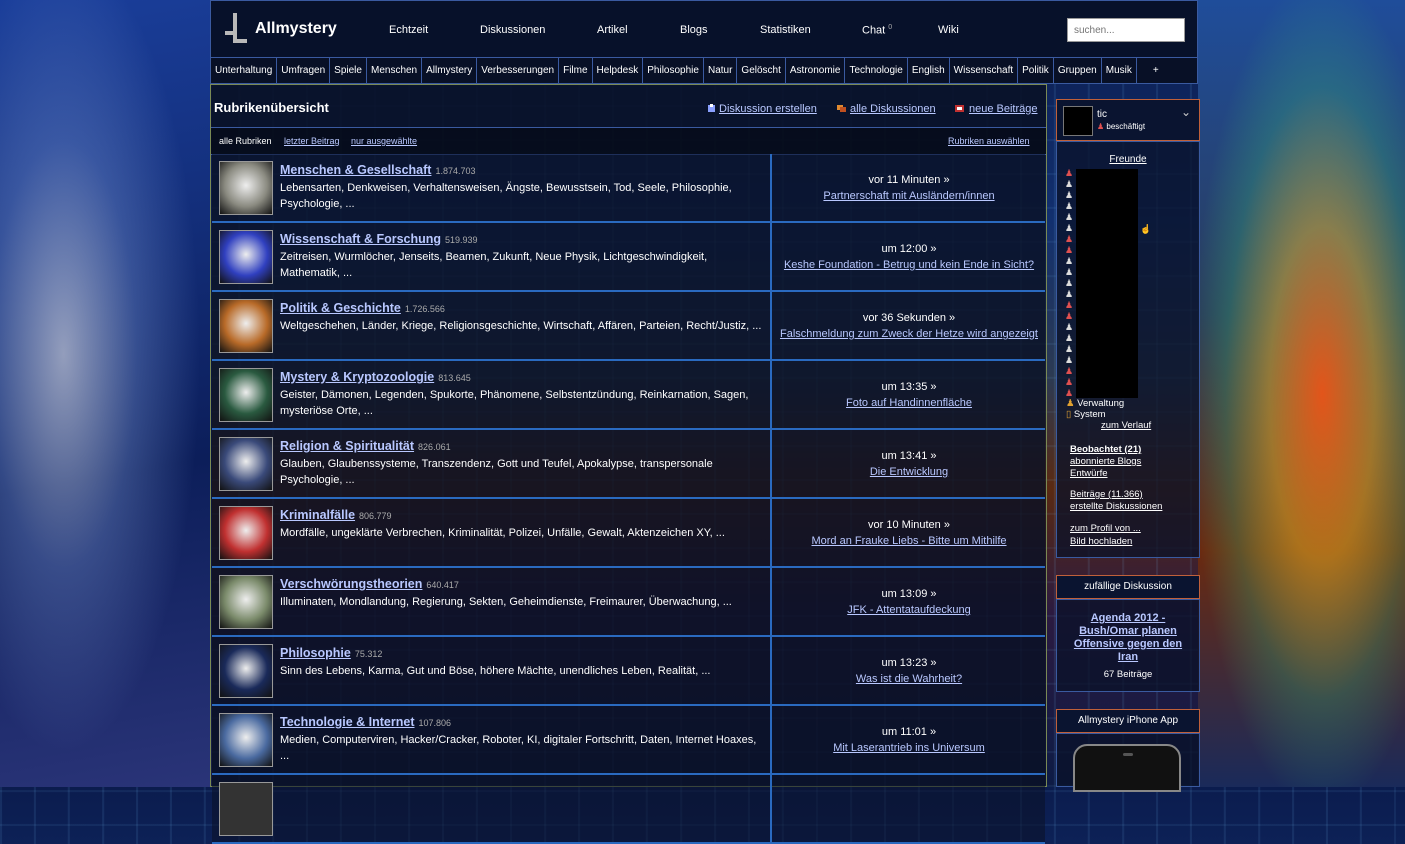 The height and width of the screenshot is (844, 1405). I want to click on category-title-text: Mystery & Kryptozoologie, so click(357, 377).